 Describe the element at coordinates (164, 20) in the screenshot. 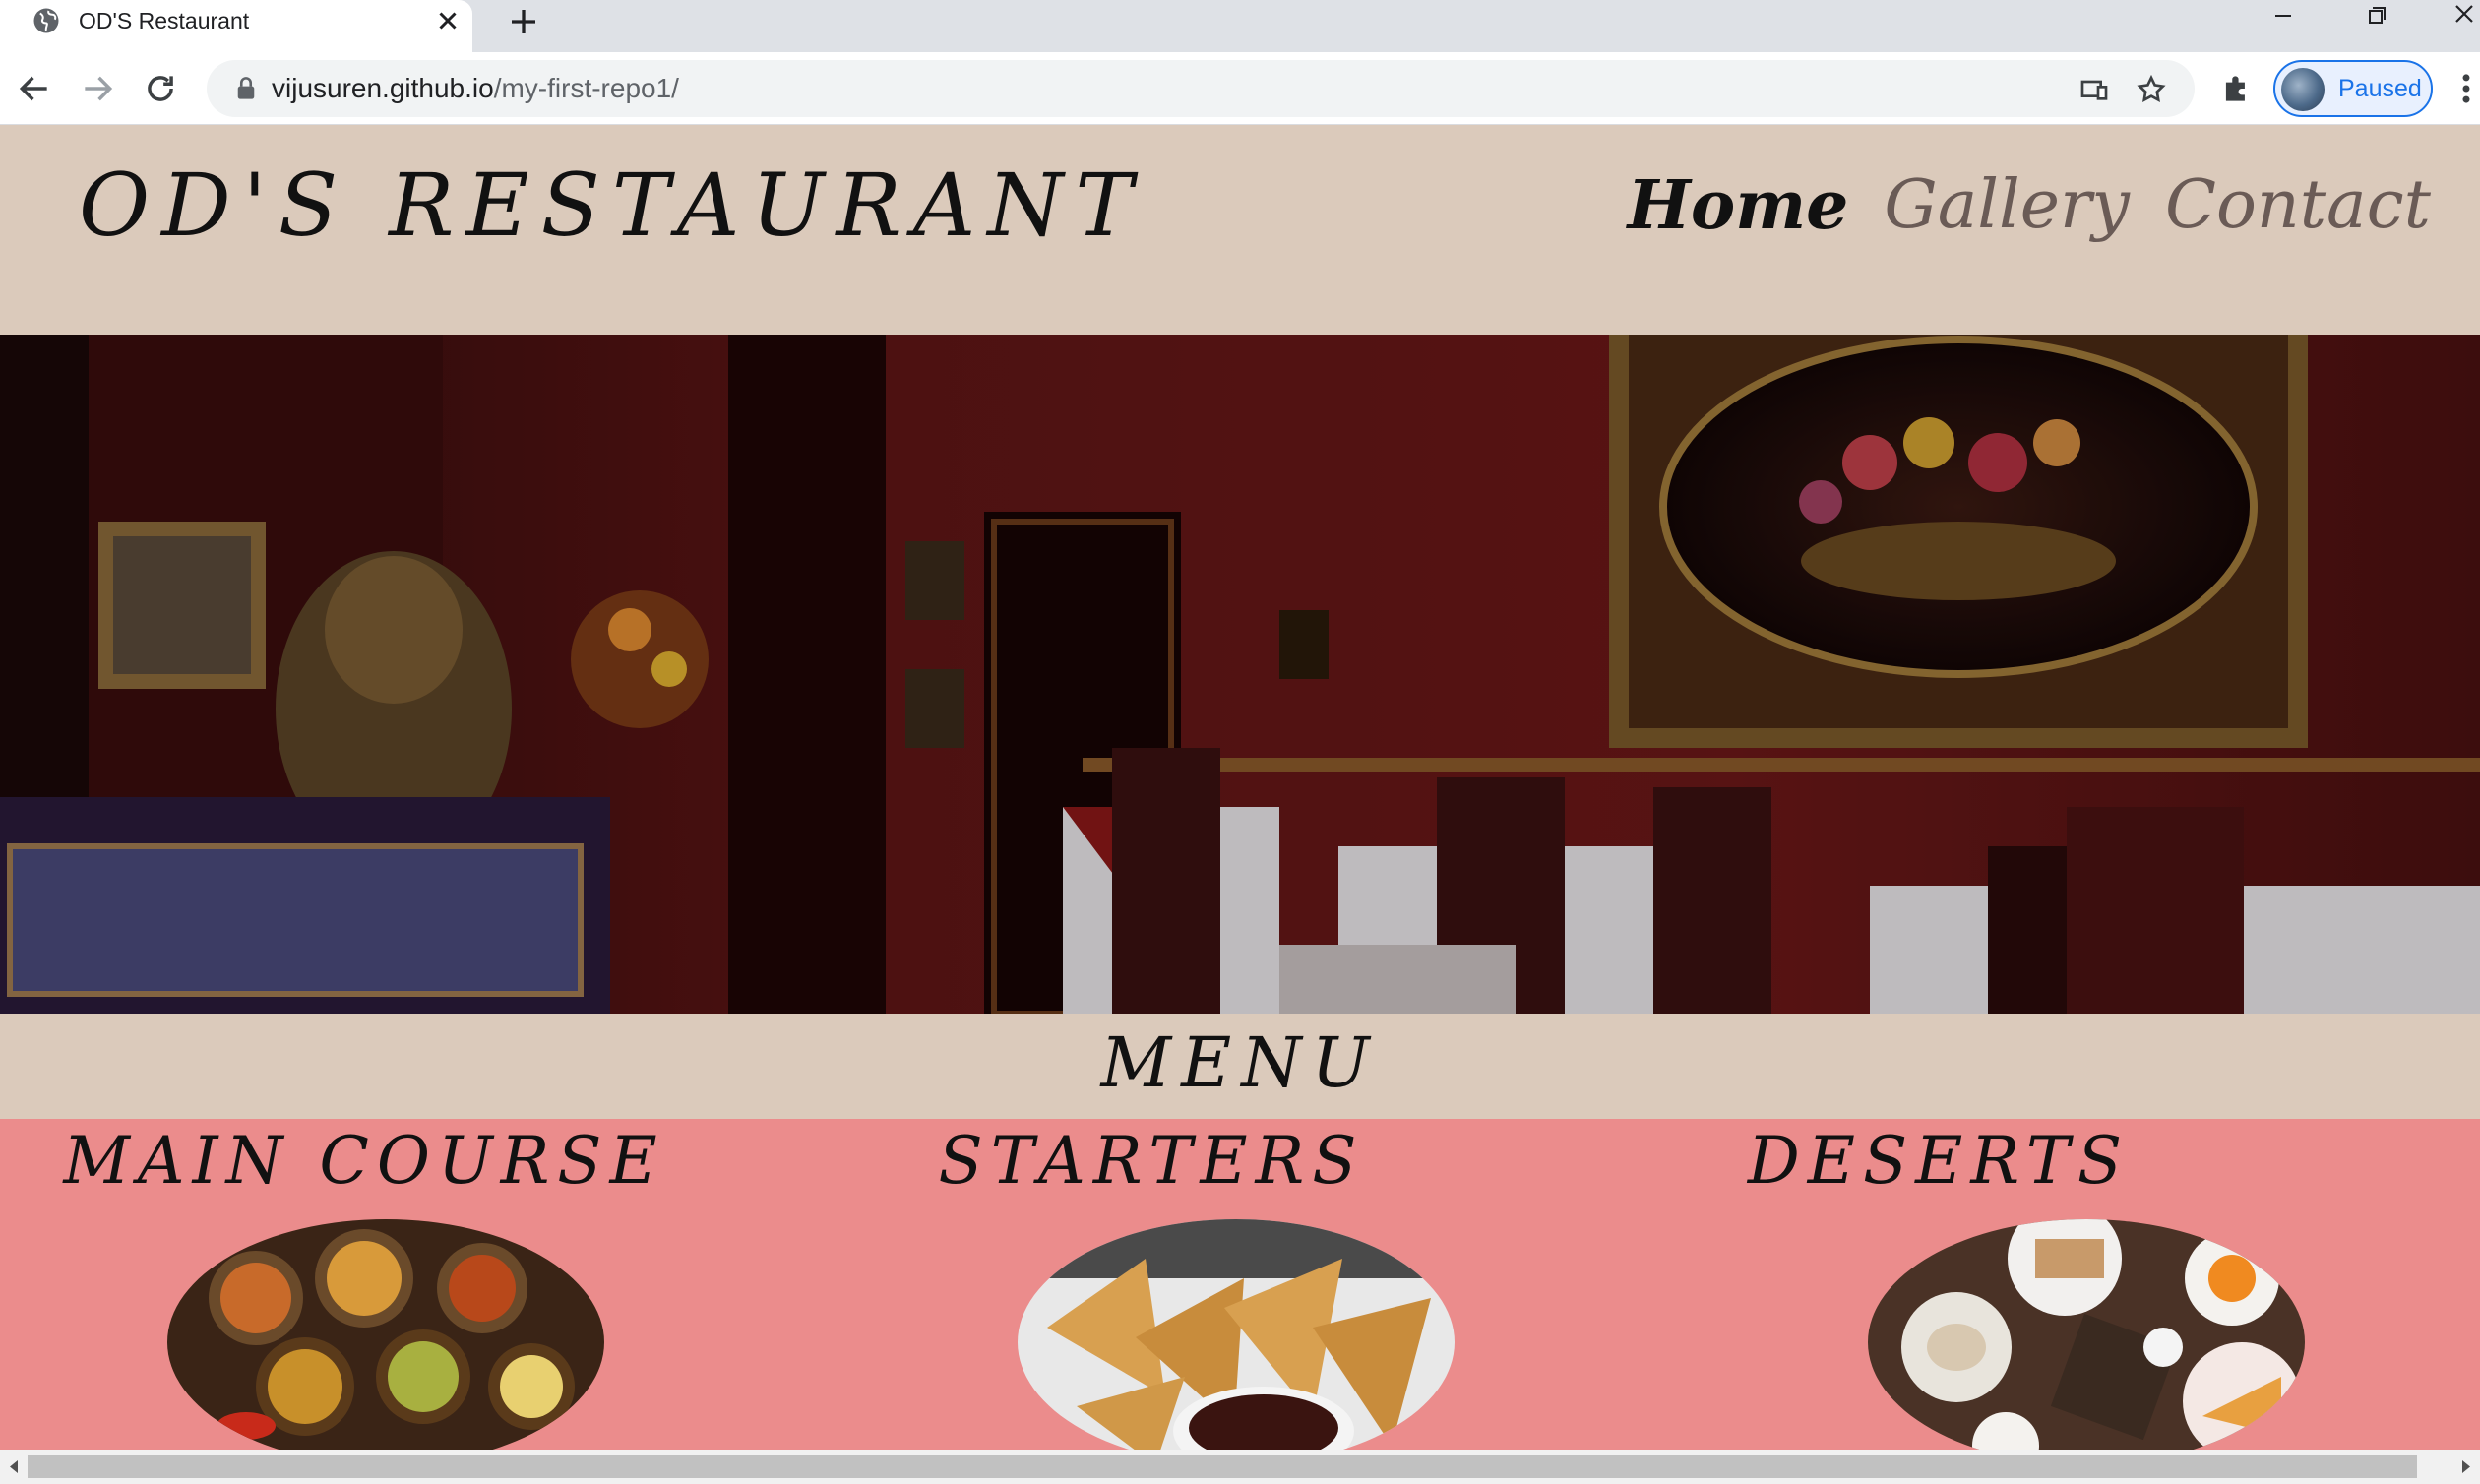

I see `tab-title: OD'S Restaurant` at that location.